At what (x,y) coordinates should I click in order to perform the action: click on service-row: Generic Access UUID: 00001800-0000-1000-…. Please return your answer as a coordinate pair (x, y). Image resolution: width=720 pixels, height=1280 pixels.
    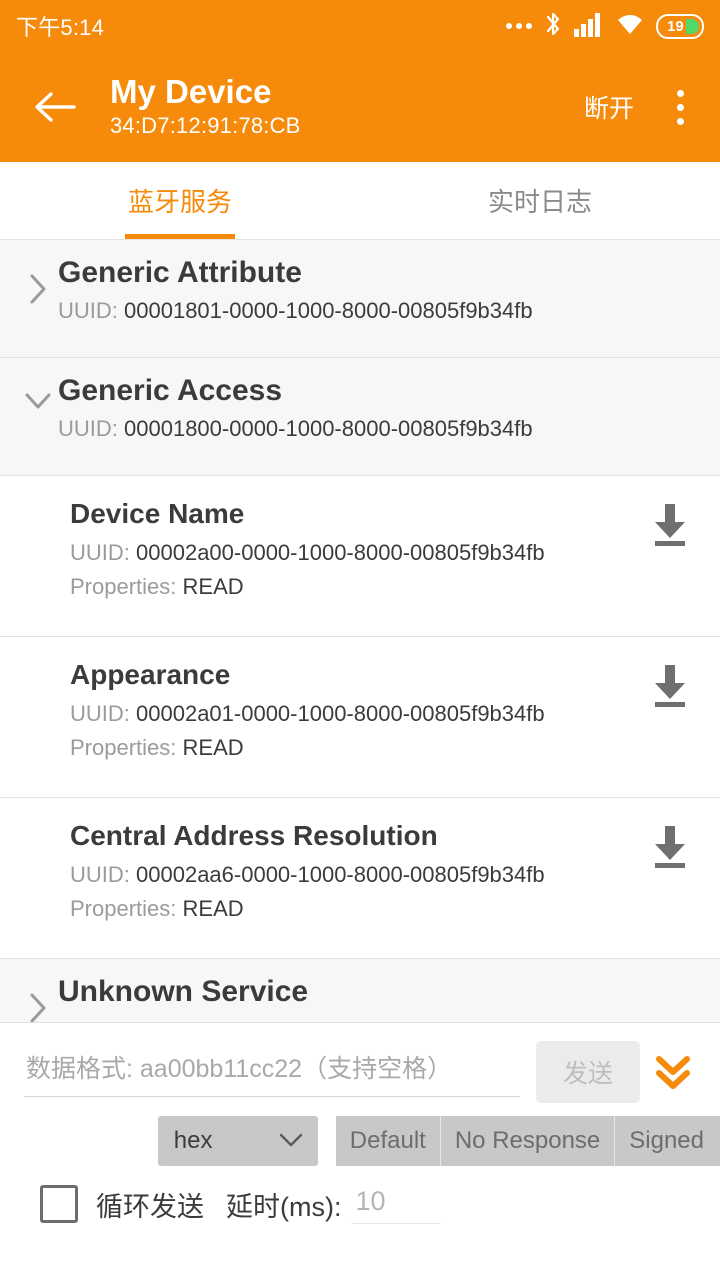
    Looking at the image, I should click on (360, 417).